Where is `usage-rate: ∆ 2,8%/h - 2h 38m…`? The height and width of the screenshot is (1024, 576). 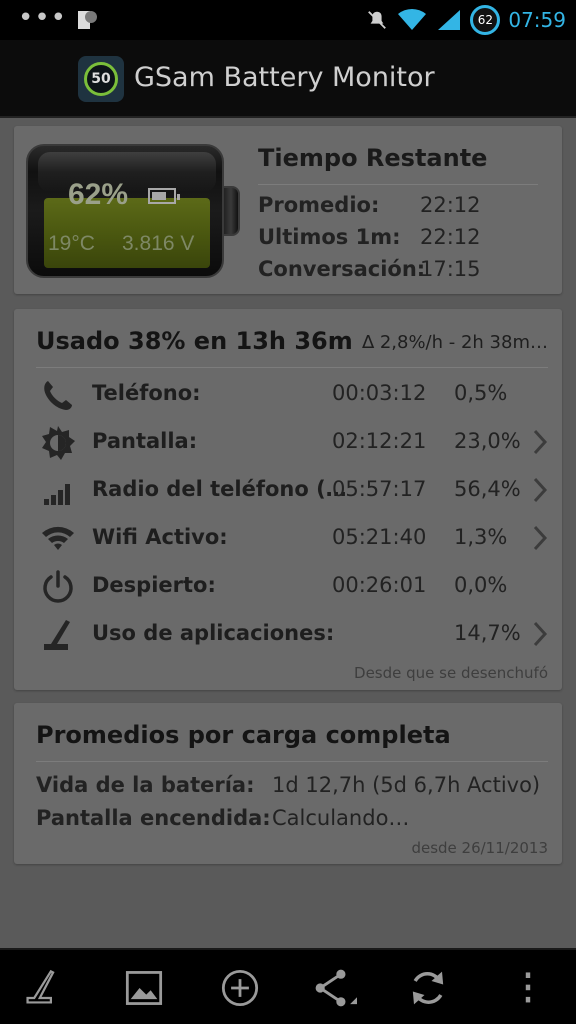
usage-rate: ∆ 2,8%/h - 2h 38m… is located at coordinates (455, 342).